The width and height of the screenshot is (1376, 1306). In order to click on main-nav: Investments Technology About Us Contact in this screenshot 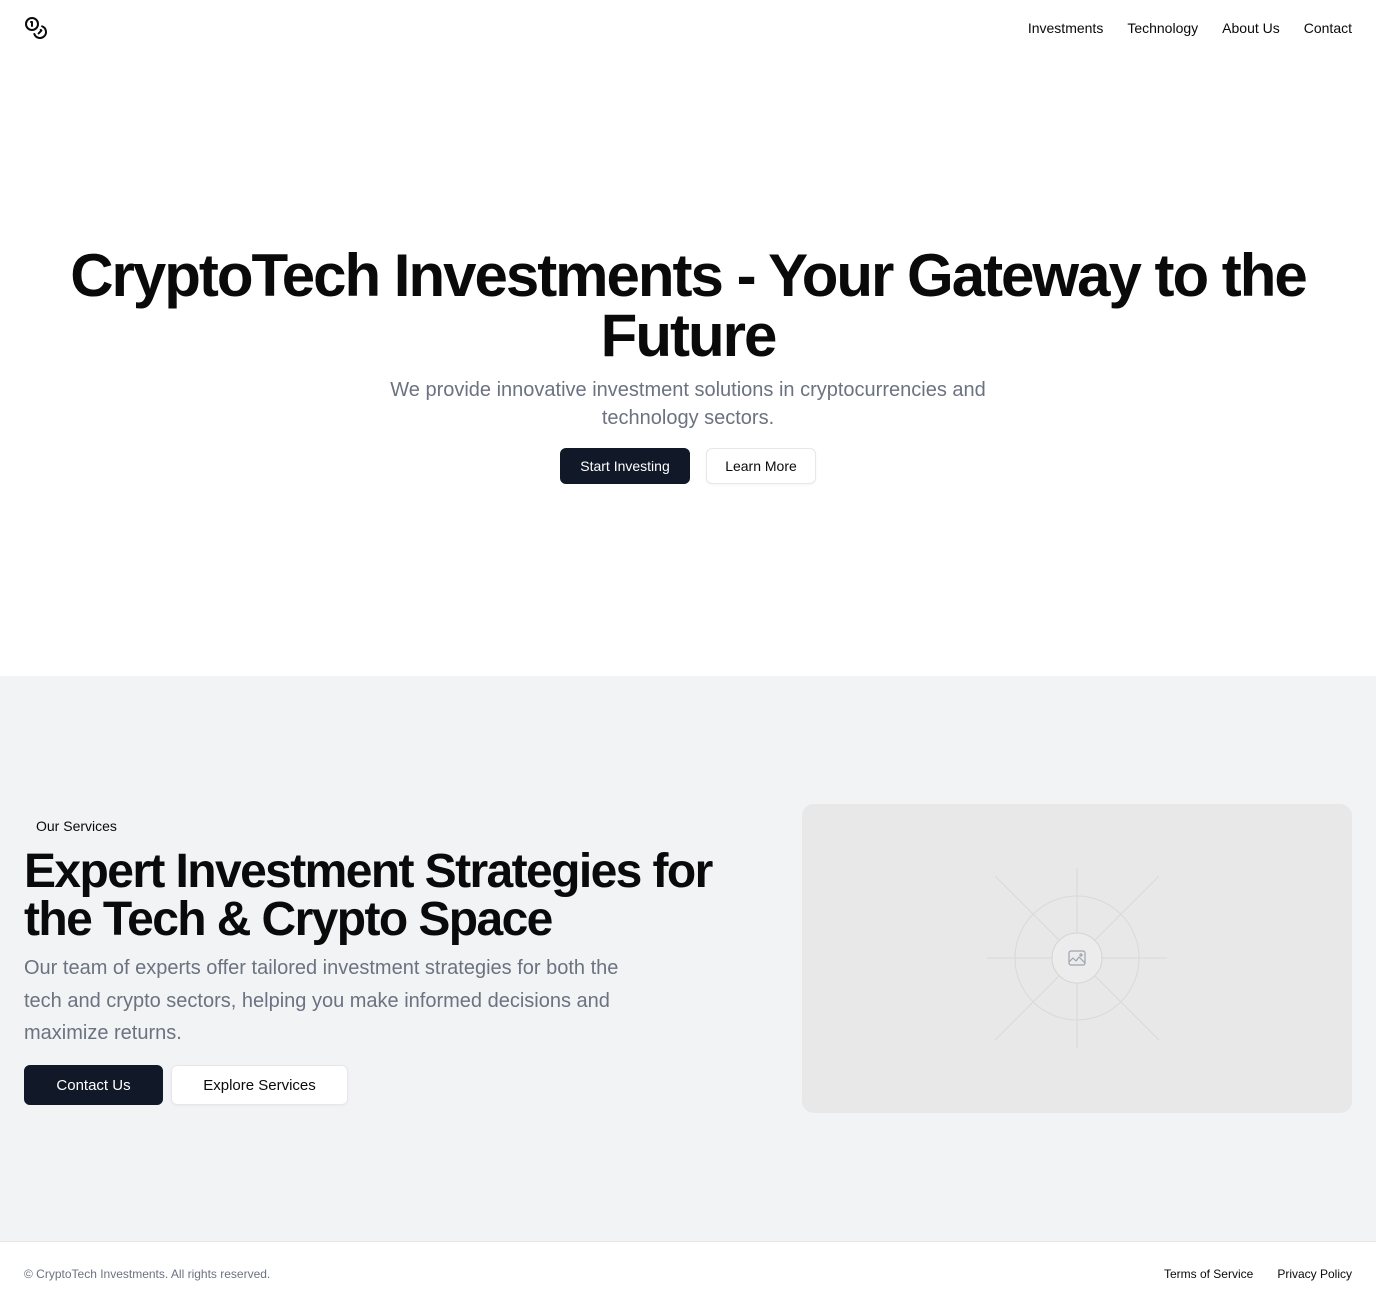, I will do `click(1190, 28)`.